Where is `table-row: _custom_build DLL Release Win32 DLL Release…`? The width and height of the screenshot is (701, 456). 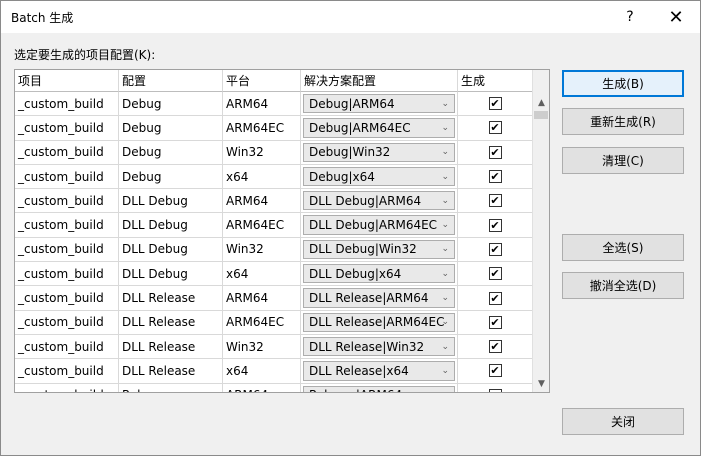
table-row: _custom_build DLL Release Win32 DLL Release… is located at coordinates (274, 347).